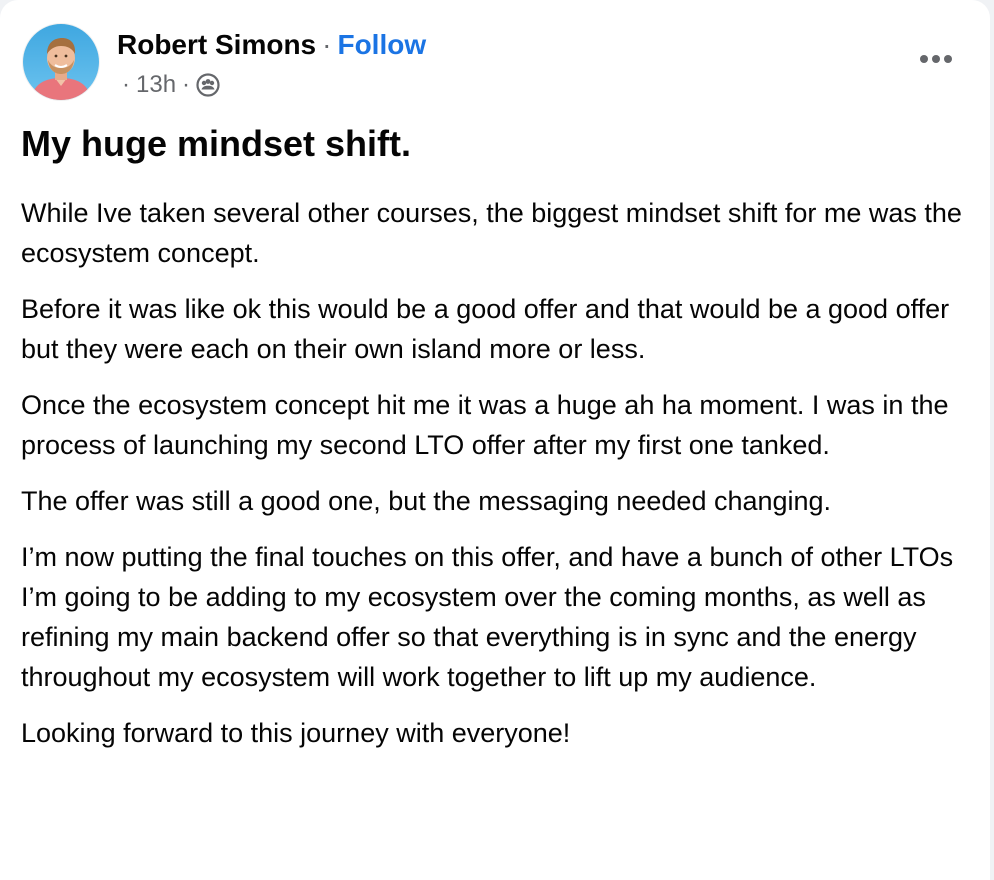  Describe the element at coordinates (61, 62) in the screenshot. I see `author-avatar` at that location.